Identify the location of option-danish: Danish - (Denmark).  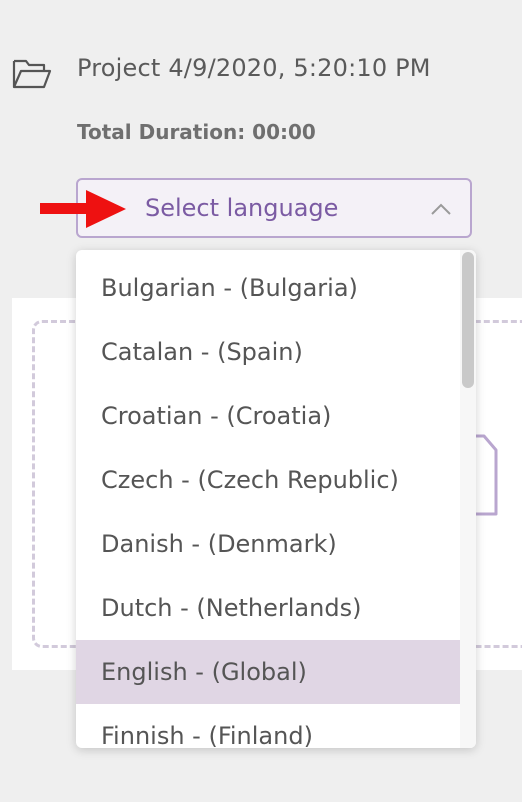
(268, 544).